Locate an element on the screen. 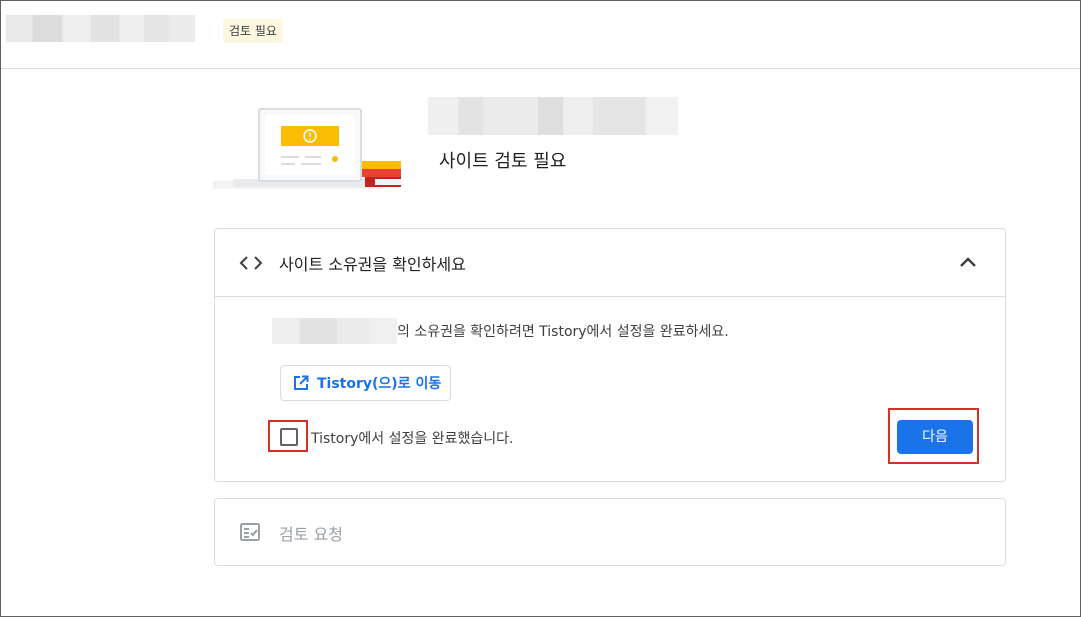 The width and height of the screenshot is (1081, 617). top-bar: 검토 필요 is located at coordinates (540, 35).